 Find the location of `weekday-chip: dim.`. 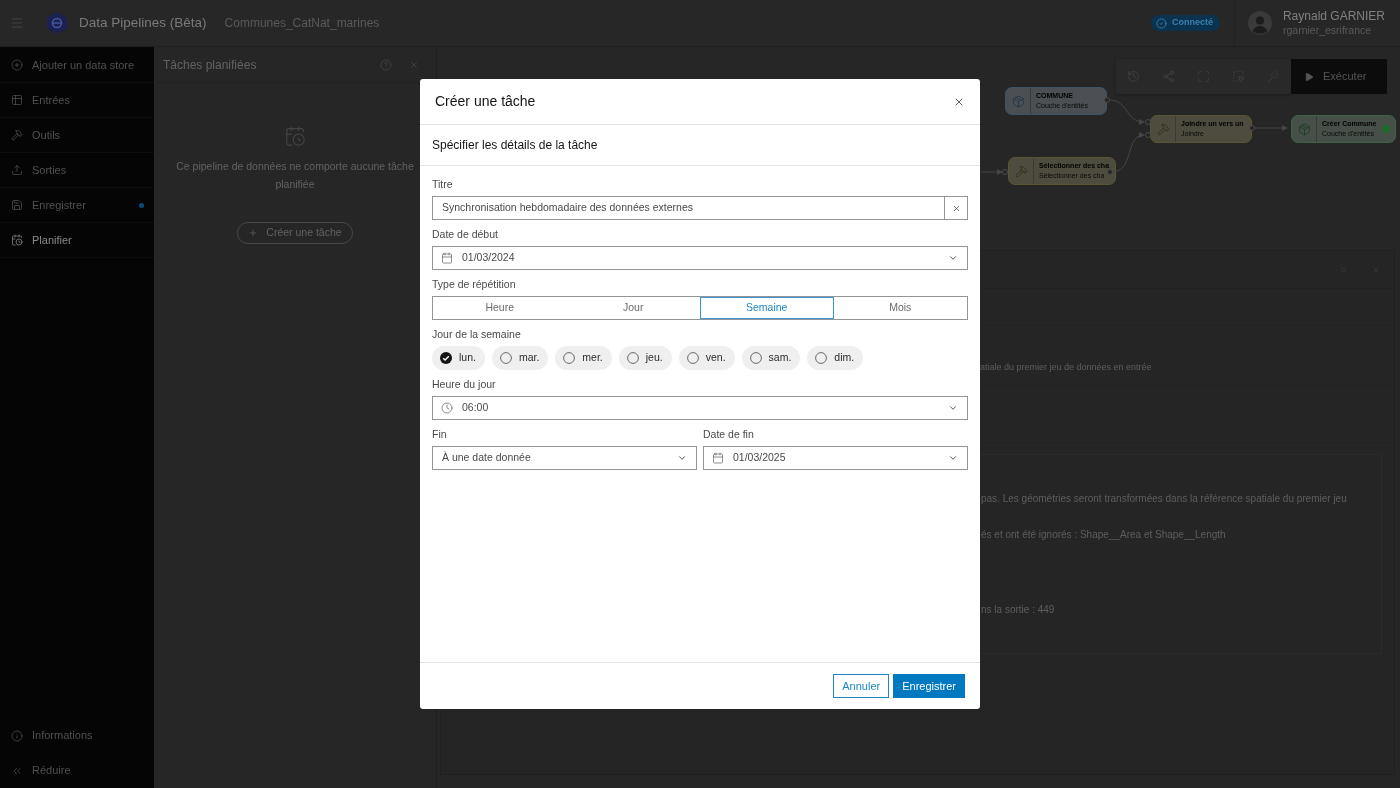

weekday-chip: dim. is located at coordinates (835, 358).